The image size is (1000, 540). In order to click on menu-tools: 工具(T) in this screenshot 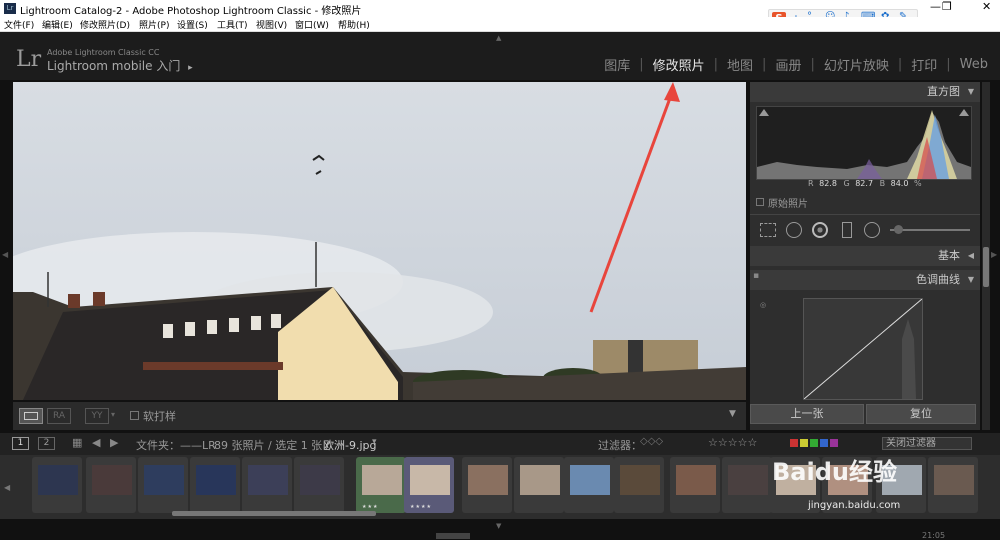, I will do `click(232, 24)`.